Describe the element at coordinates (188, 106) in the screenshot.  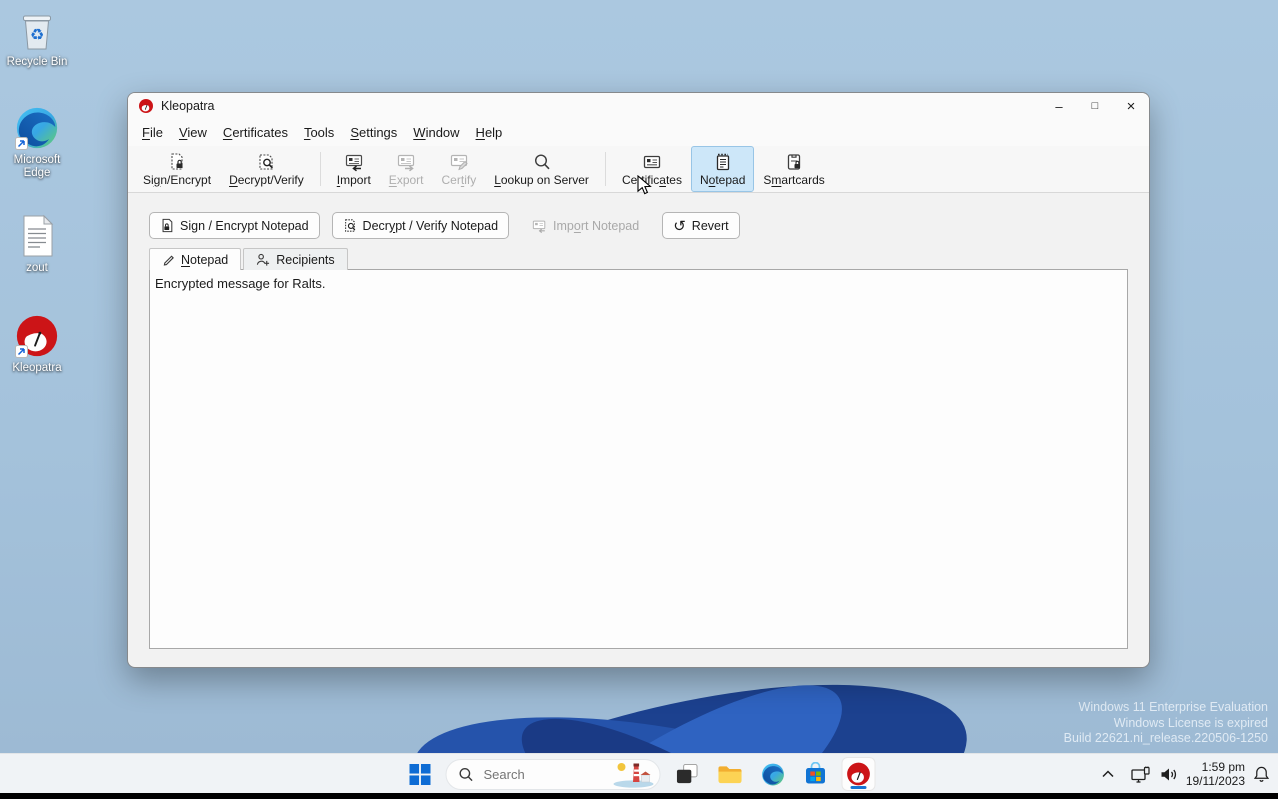
I see `window-title: Kleopatra` at that location.